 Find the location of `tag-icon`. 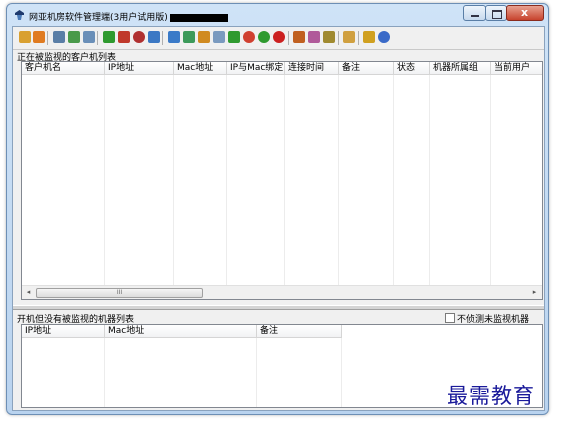

tag-icon is located at coordinates (349, 37).